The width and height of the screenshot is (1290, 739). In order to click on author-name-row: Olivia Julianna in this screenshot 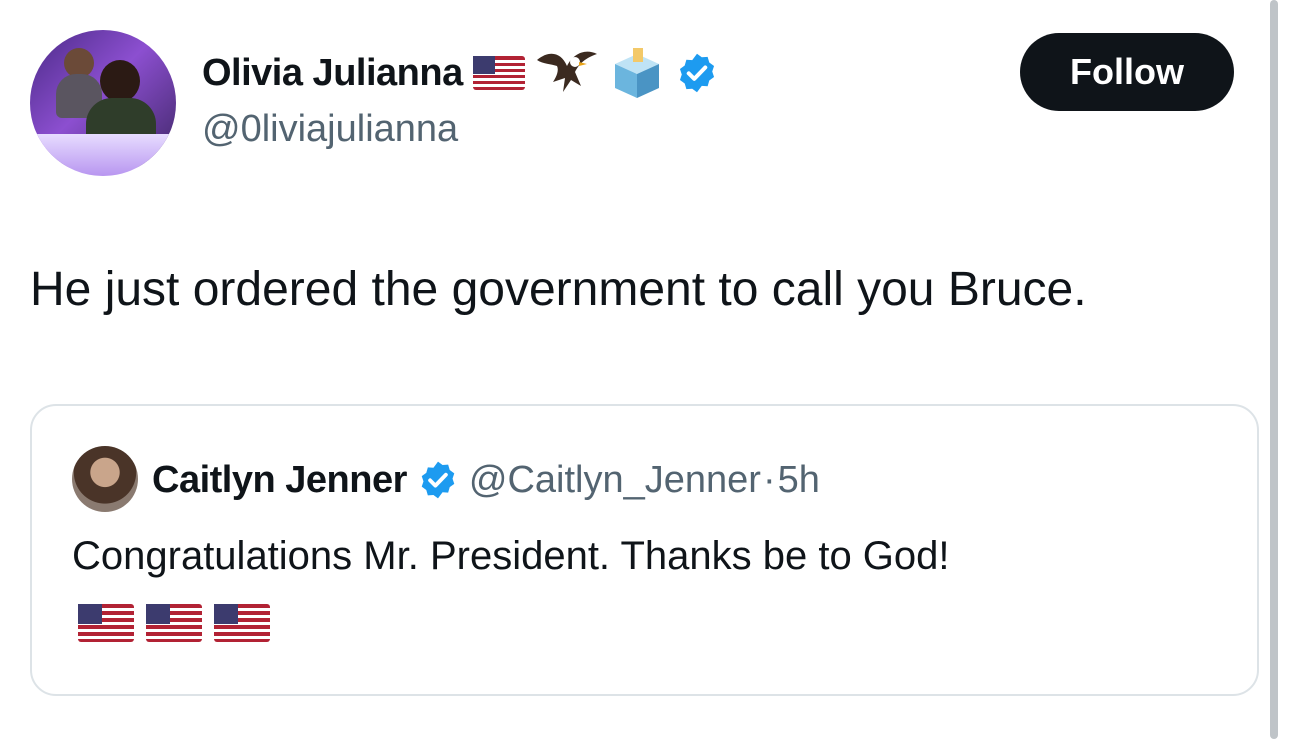, I will do `click(460, 73)`.